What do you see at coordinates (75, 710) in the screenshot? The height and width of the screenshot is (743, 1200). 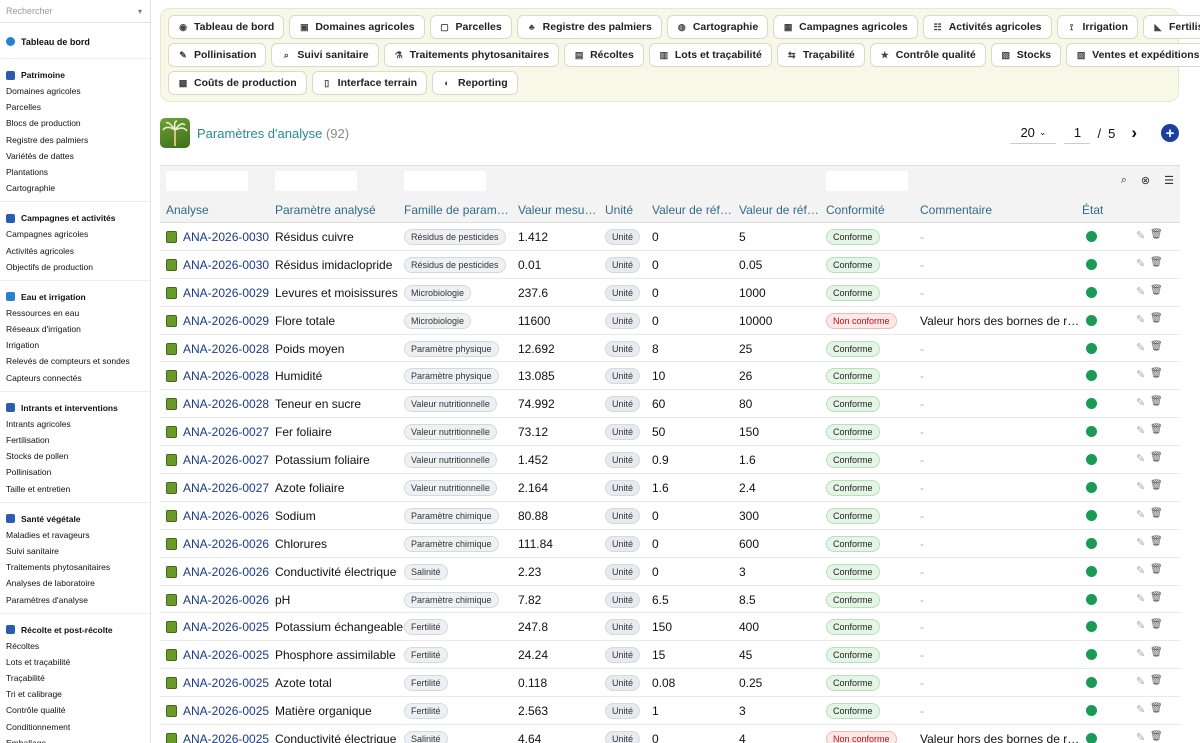 I see `sidebar-item: Contrôle qualité` at bounding box center [75, 710].